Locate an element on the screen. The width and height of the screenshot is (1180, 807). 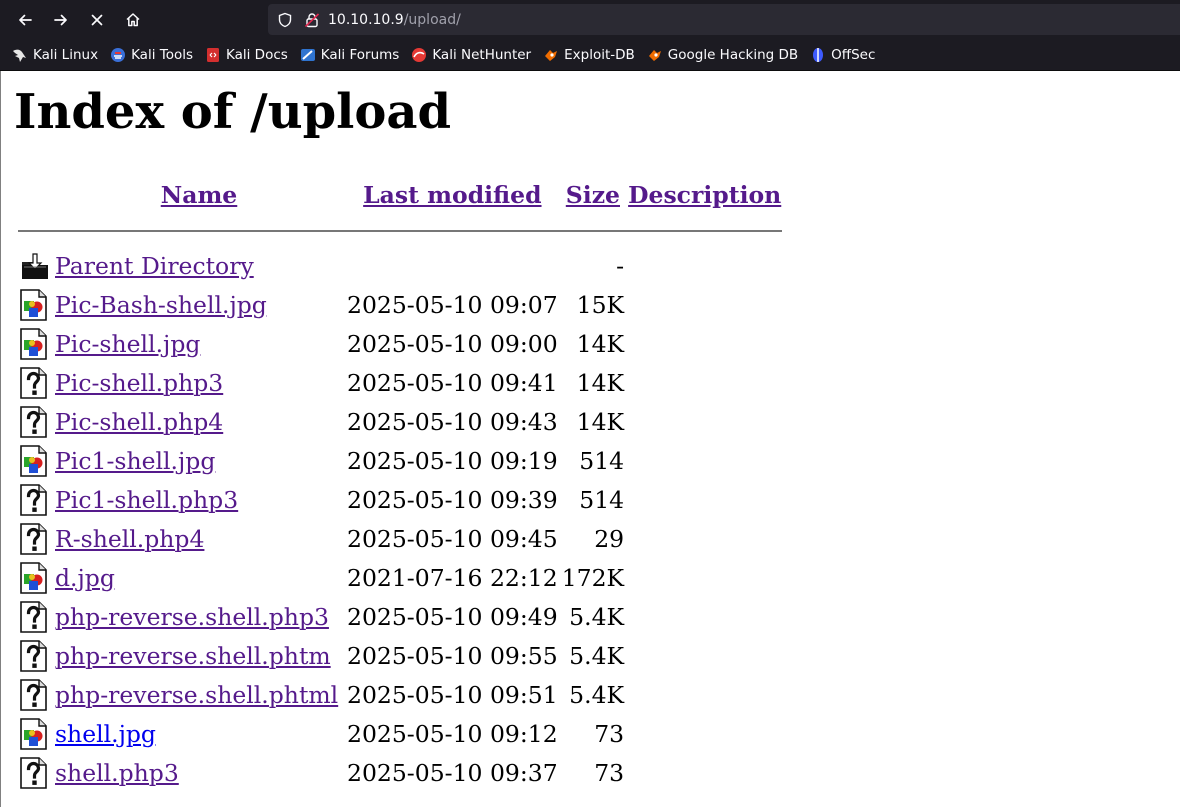
bookmark-offsec: OffSec is located at coordinates (842, 55).